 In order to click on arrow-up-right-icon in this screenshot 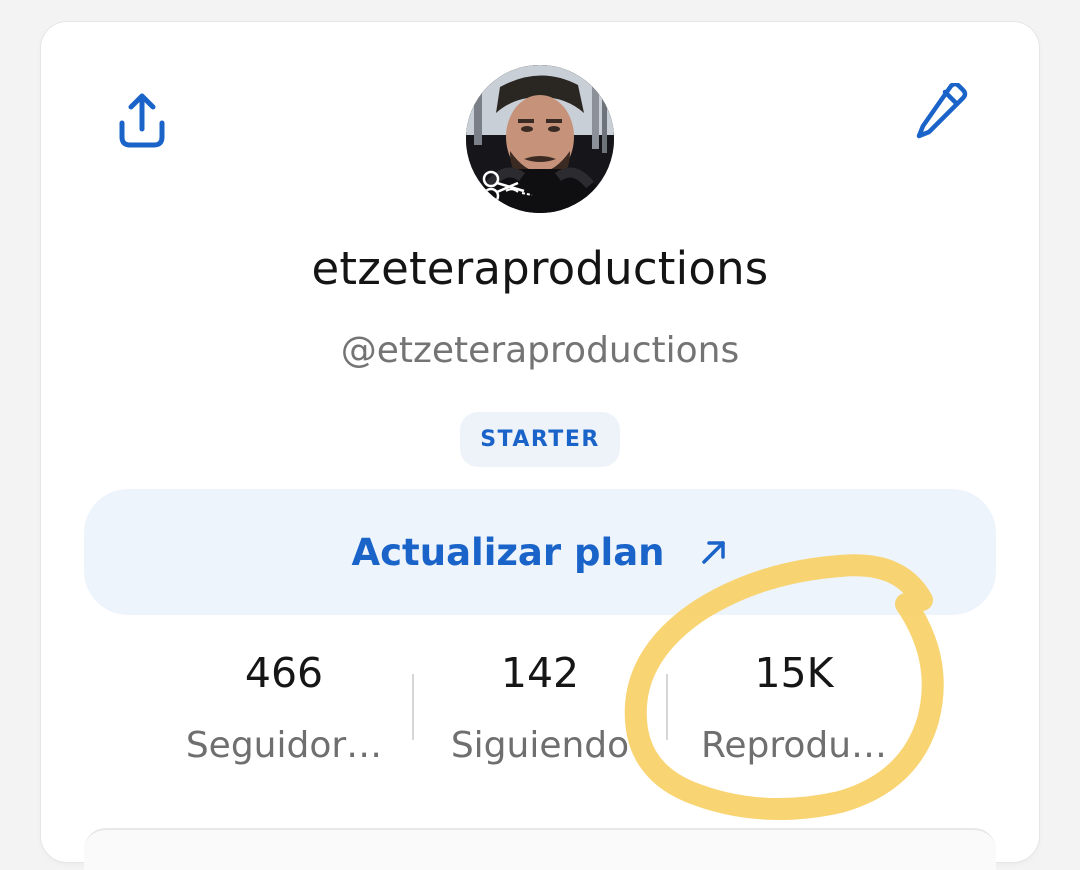, I will do `click(714, 552)`.